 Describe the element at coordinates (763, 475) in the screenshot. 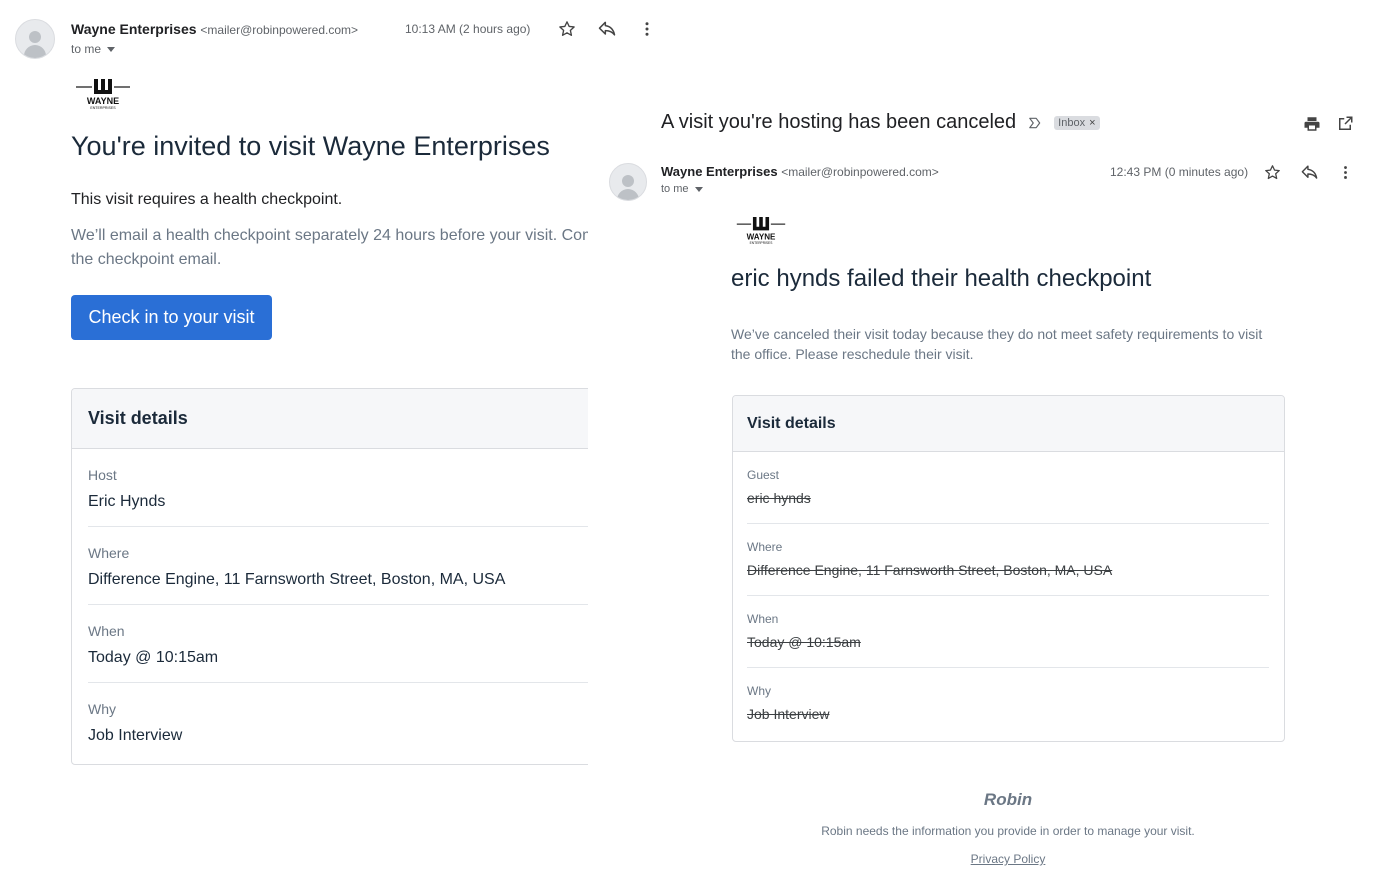

I see `detail-label: Guest` at that location.